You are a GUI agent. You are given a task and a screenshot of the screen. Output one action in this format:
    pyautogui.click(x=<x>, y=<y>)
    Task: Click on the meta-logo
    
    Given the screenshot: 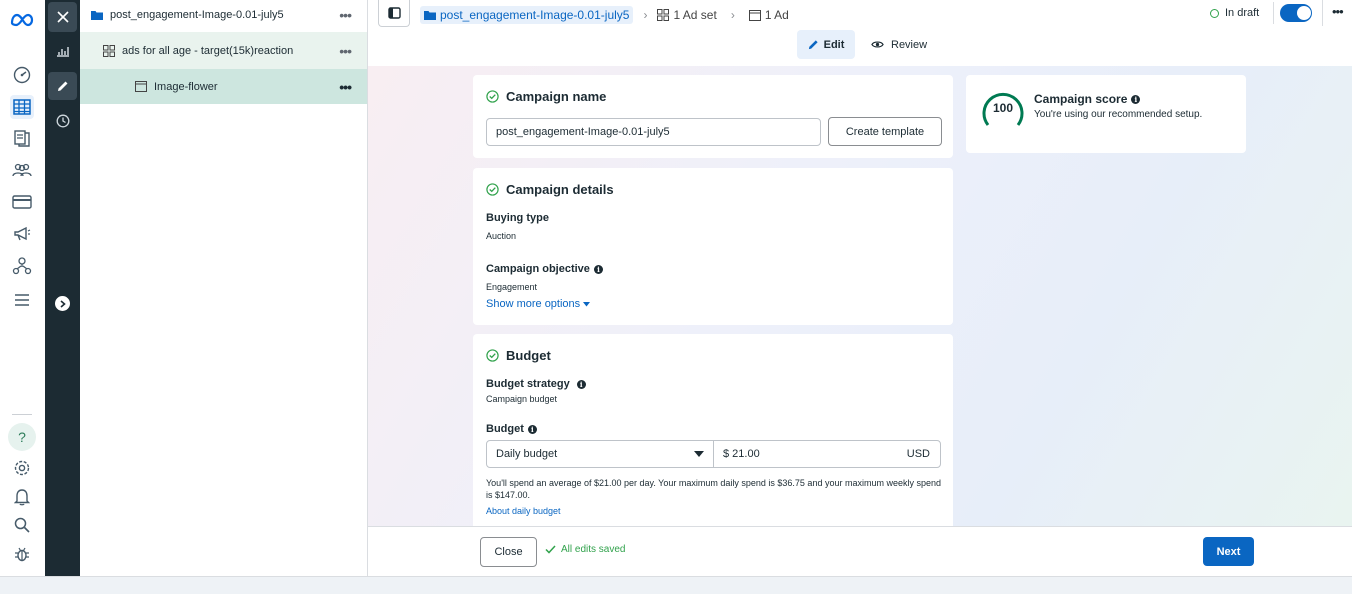 What is the action you would take?
    pyautogui.click(x=22, y=20)
    